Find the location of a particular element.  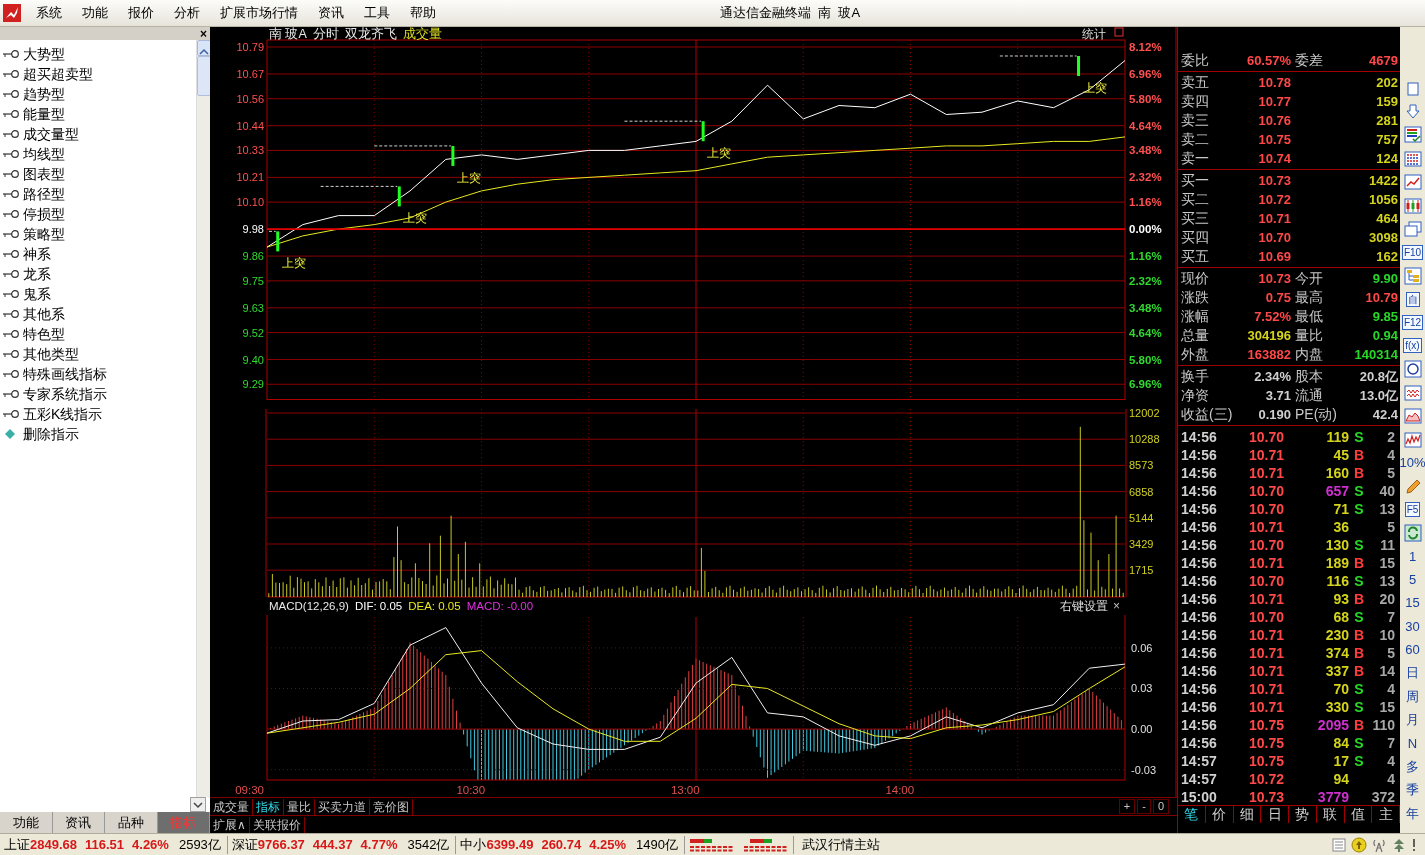

trade-count: 13 is located at coordinates (1386, 509).